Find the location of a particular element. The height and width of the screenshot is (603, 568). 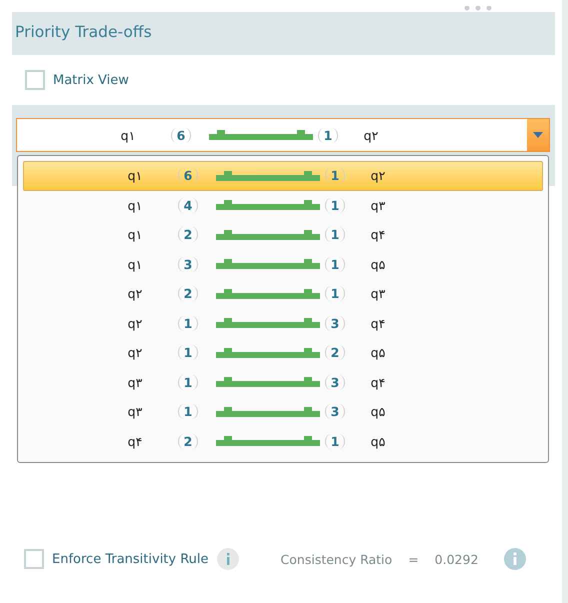

checkbox-label: Enforce Transitivity Rule is located at coordinates (130, 559).